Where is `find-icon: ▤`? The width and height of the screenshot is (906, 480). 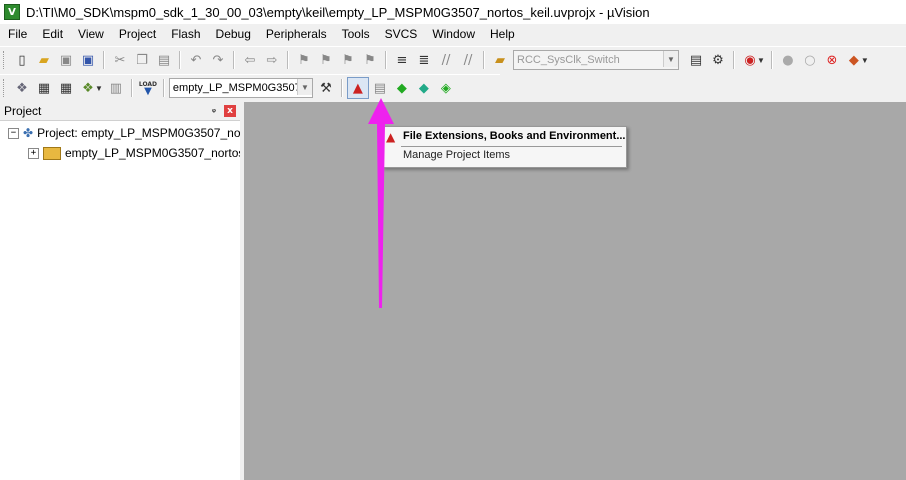 find-icon: ▤ is located at coordinates (696, 60).